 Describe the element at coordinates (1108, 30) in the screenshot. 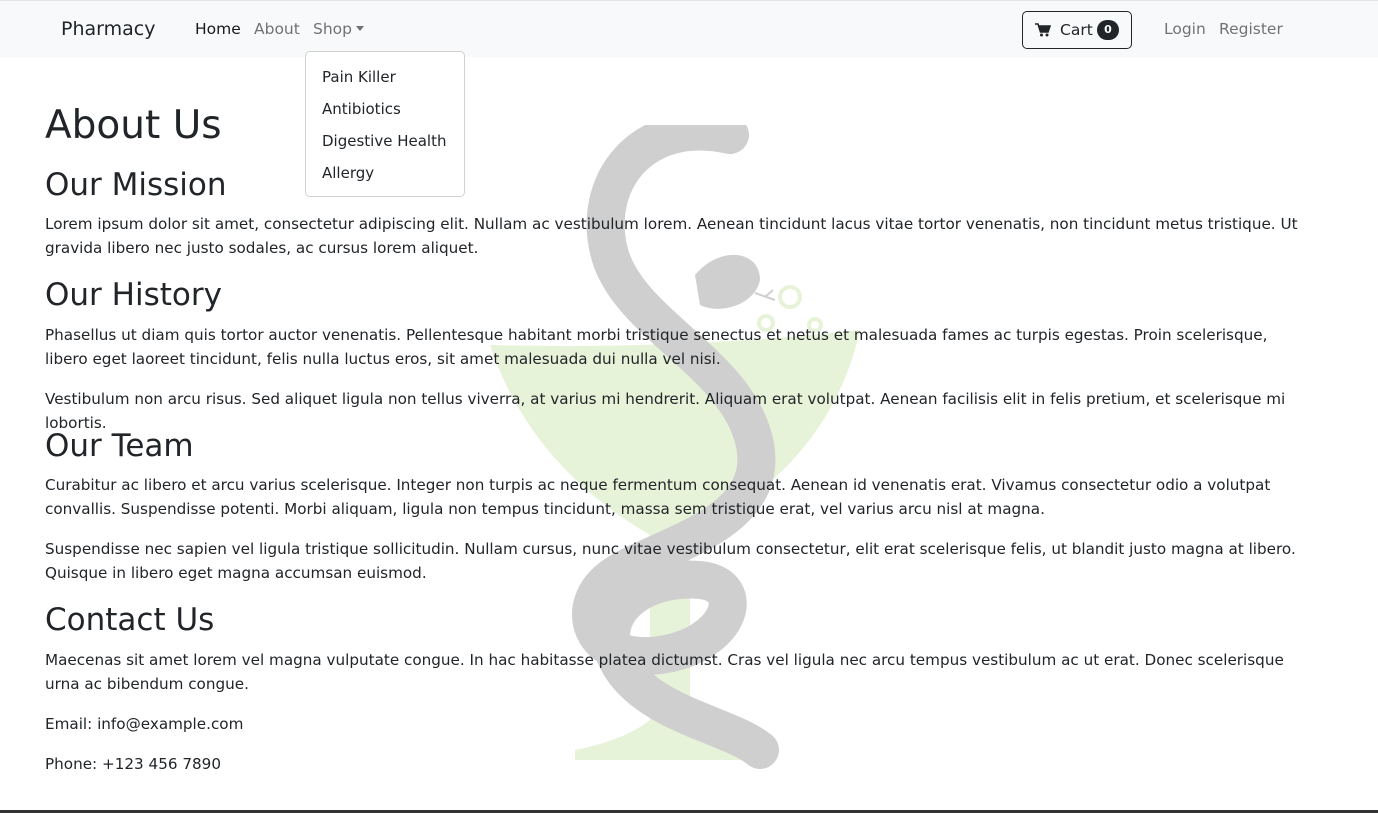

I see `cart-count-badge: 0` at that location.